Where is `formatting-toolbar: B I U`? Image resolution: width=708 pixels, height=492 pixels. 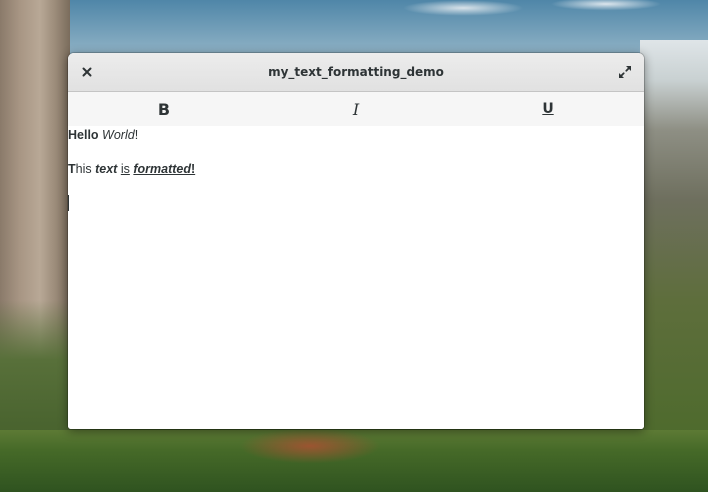 formatting-toolbar: B I U is located at coordinates (356, 109).